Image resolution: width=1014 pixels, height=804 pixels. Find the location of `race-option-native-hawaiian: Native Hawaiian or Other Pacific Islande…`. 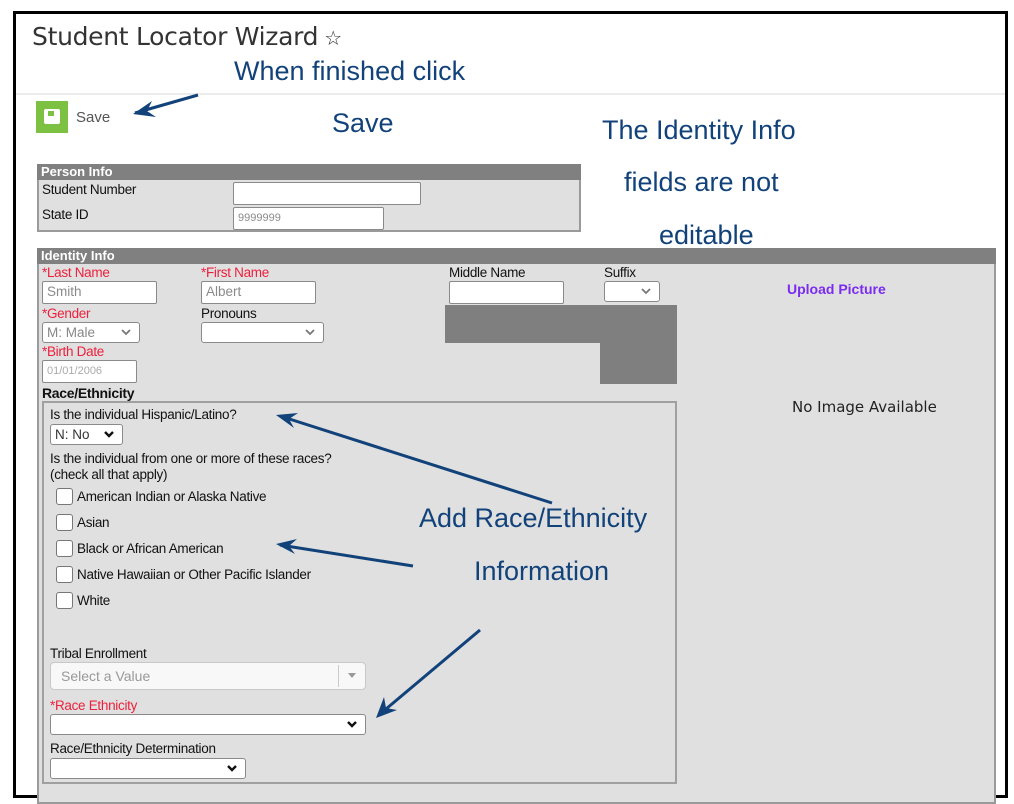

race-option-native-hawaiian: Native Hawaiian or Other Pacific Islande… is located at coordinates (183, 574).